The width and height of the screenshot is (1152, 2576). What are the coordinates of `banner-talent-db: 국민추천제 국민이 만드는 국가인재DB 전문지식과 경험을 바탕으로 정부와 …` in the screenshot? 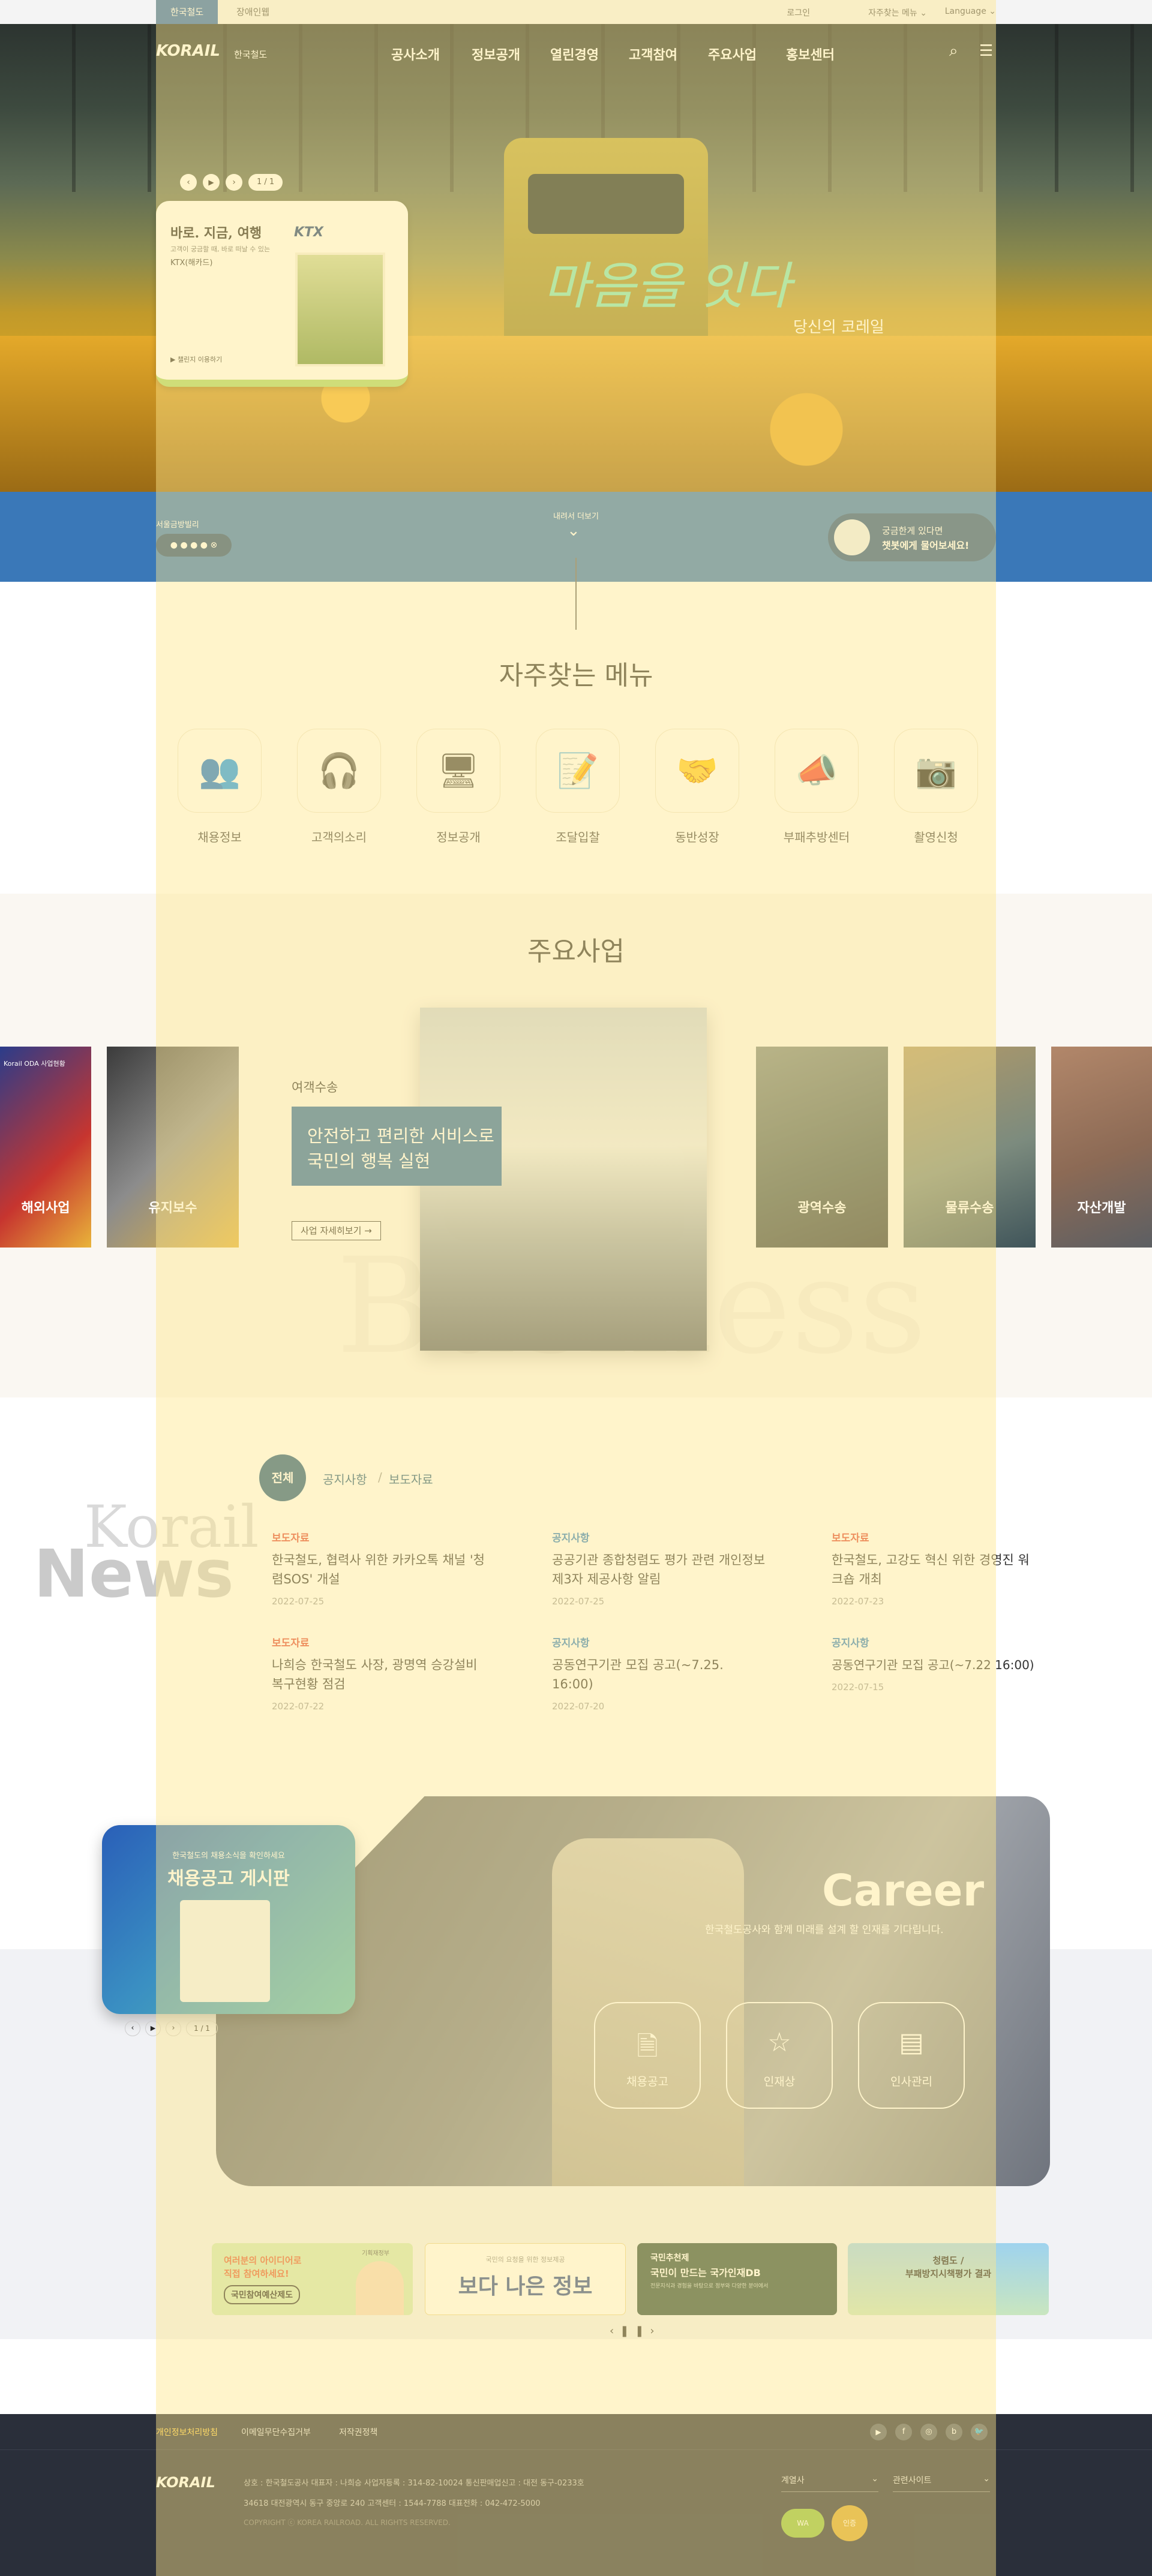 It's located at (737, 2279).